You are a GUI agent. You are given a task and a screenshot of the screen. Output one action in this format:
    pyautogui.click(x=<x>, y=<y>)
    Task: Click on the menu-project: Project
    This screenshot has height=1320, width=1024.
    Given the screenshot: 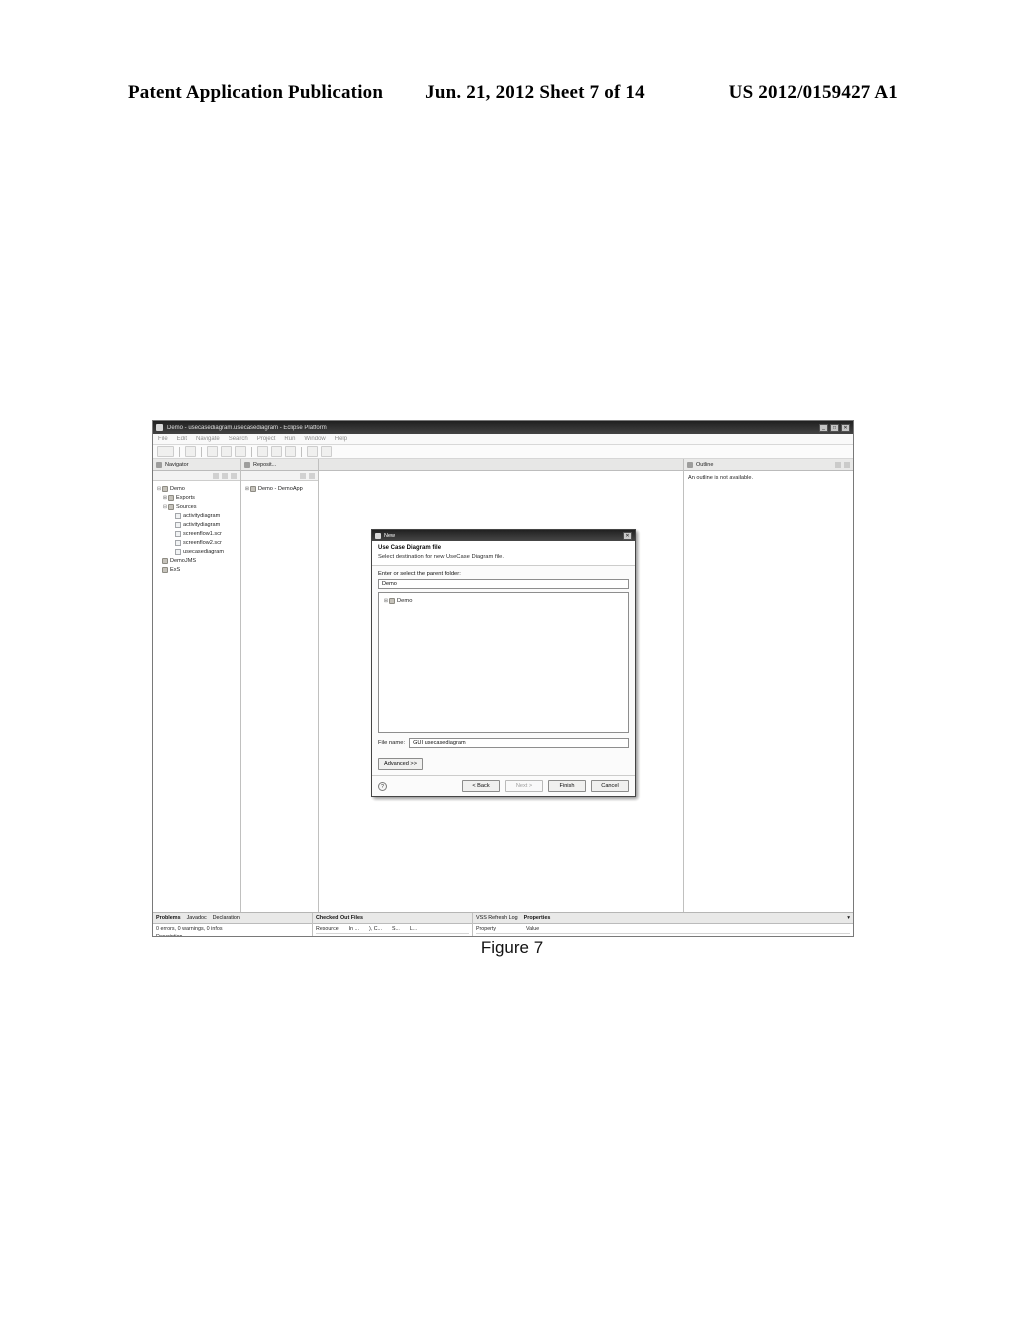 What is the action you would take?
    pyautogui.click(x=266, y=439)
    